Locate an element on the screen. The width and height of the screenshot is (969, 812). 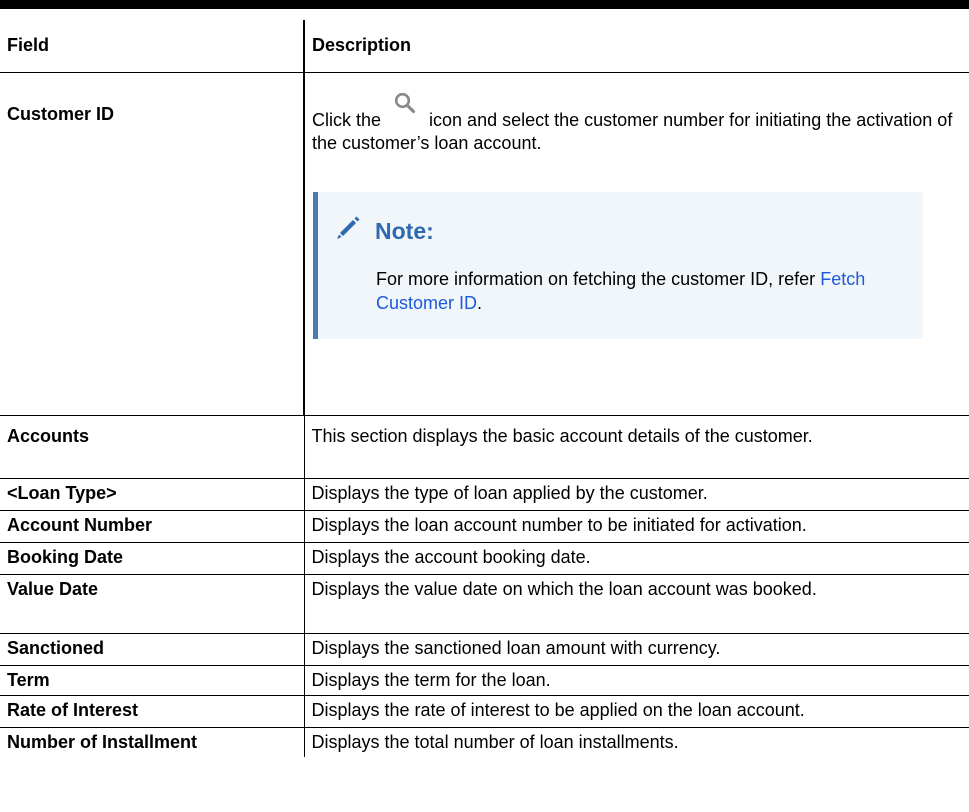
description-cell: Displays the term for the loan. is located at coordinates (636, 680).